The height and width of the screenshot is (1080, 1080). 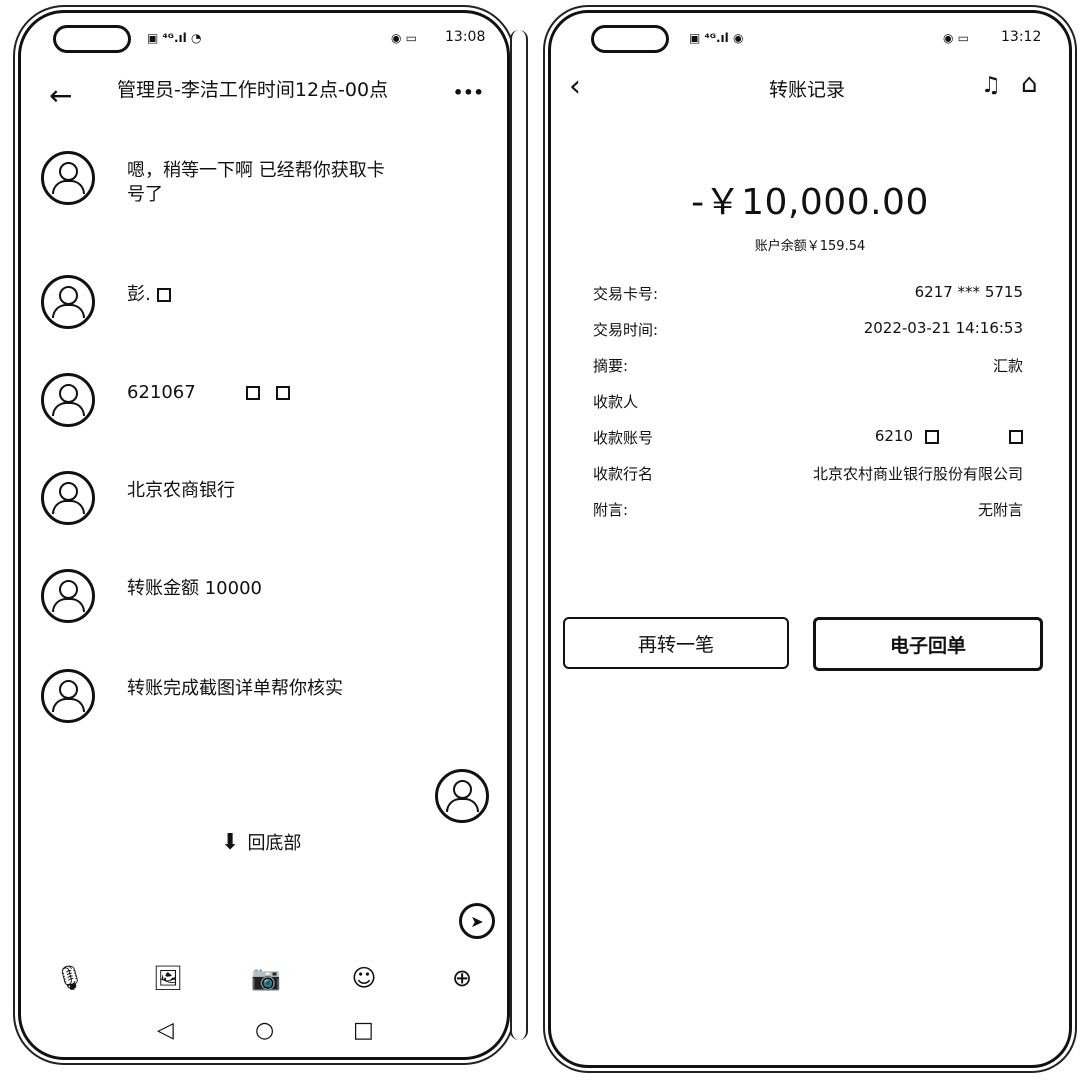 I want to click on nav-recent-icon: □, so click(x=363, y=1030).